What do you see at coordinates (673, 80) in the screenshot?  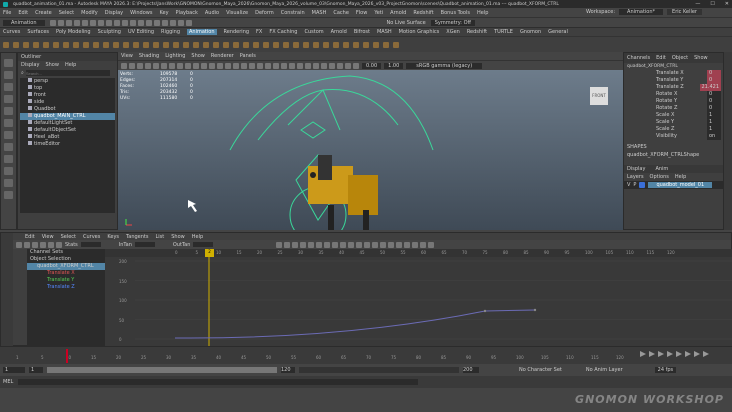 I see `channel-row: Translate Y 0` at bounding box center [673, 80].